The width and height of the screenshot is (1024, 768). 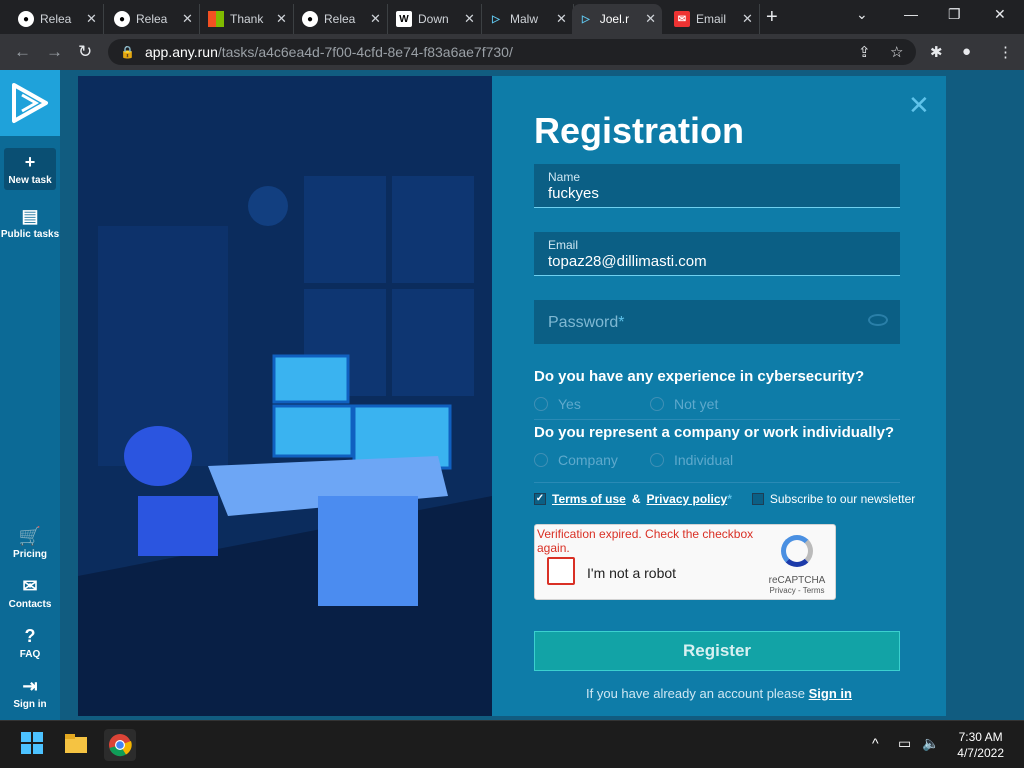 I want to click on privacy-policy-link: Privacy policy, so click(x=686, y=499).